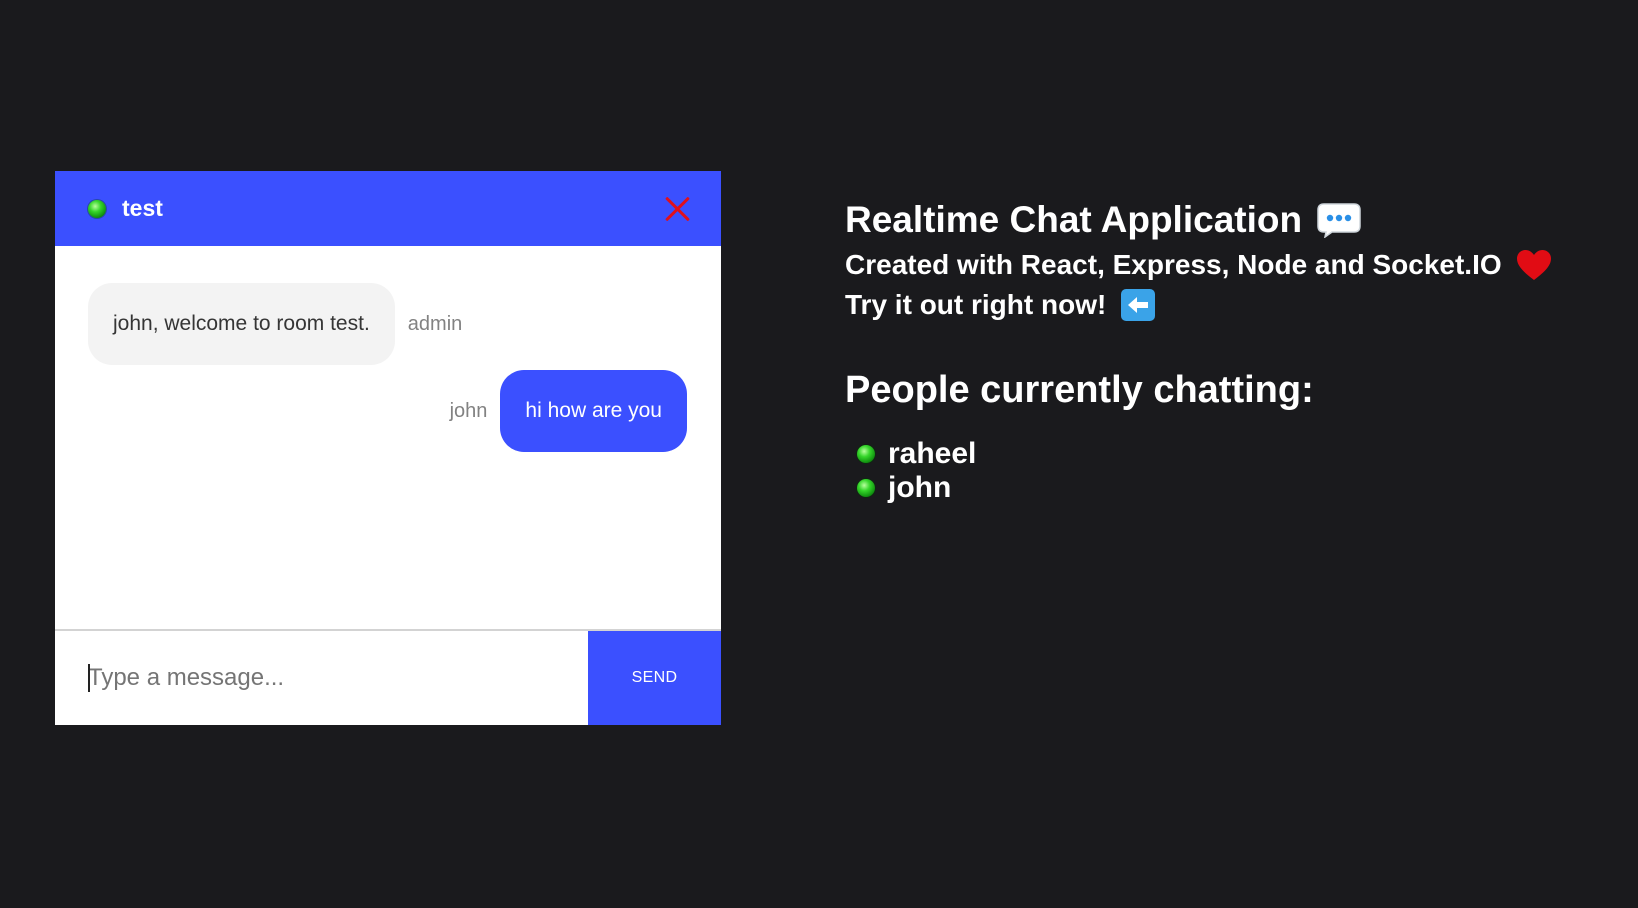 The image size is (1638, 908). What do you see at coordinates (976, 304) in the screenshot?
I see `call-to-action-text: Try it out right now!` at bounding box center [976, 304].